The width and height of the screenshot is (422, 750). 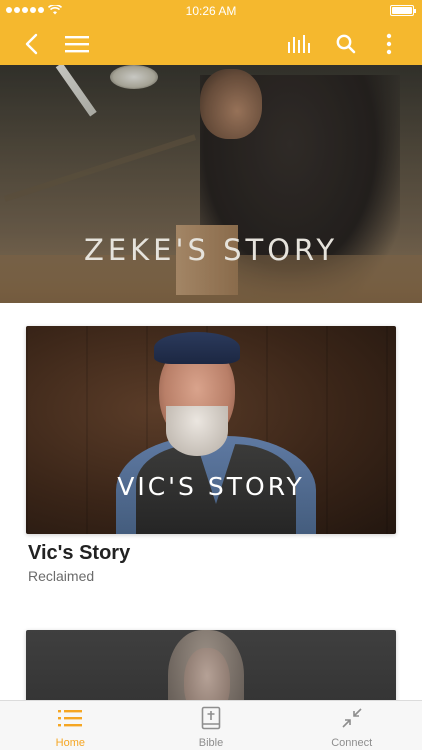 I want to click on status-time: 10:26 AM, so click(x=211, y=11).